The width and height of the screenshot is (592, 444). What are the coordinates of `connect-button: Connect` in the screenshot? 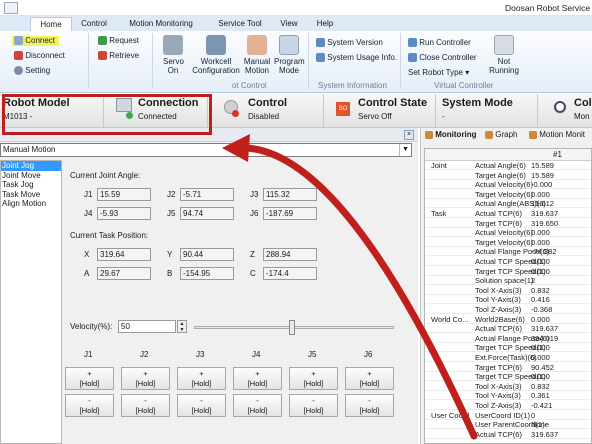 It's located at (36, 41).